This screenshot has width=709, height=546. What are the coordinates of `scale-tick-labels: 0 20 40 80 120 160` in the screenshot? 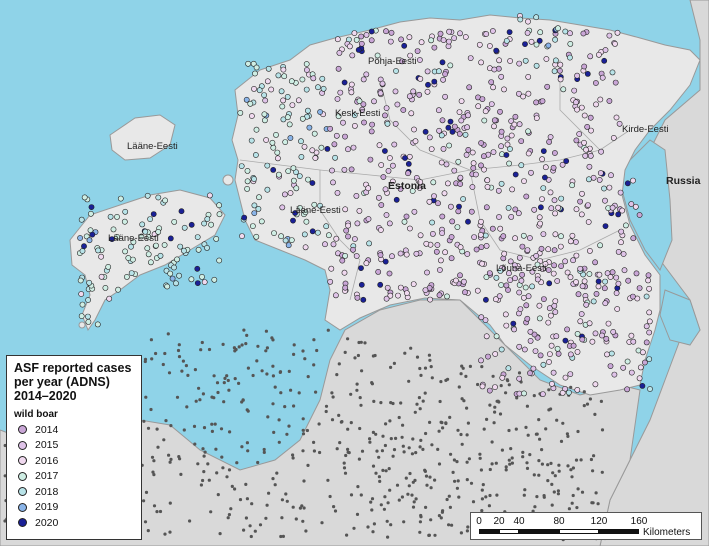 It's located at (586, 521).